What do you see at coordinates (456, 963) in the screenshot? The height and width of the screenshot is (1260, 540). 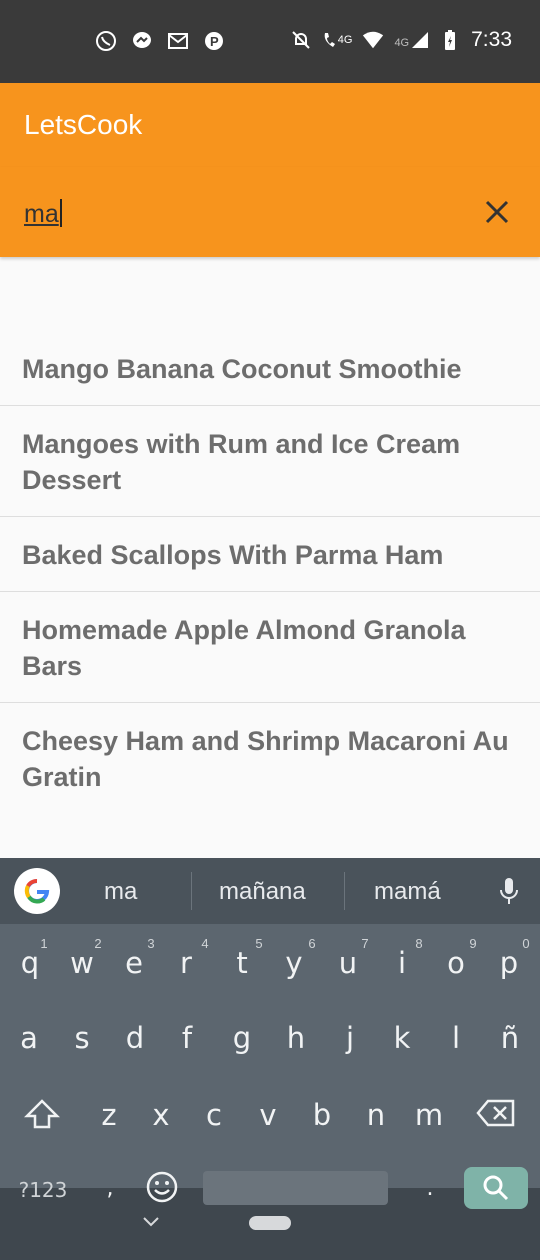 I see `key-o: o` at bounding box center [456, 963].